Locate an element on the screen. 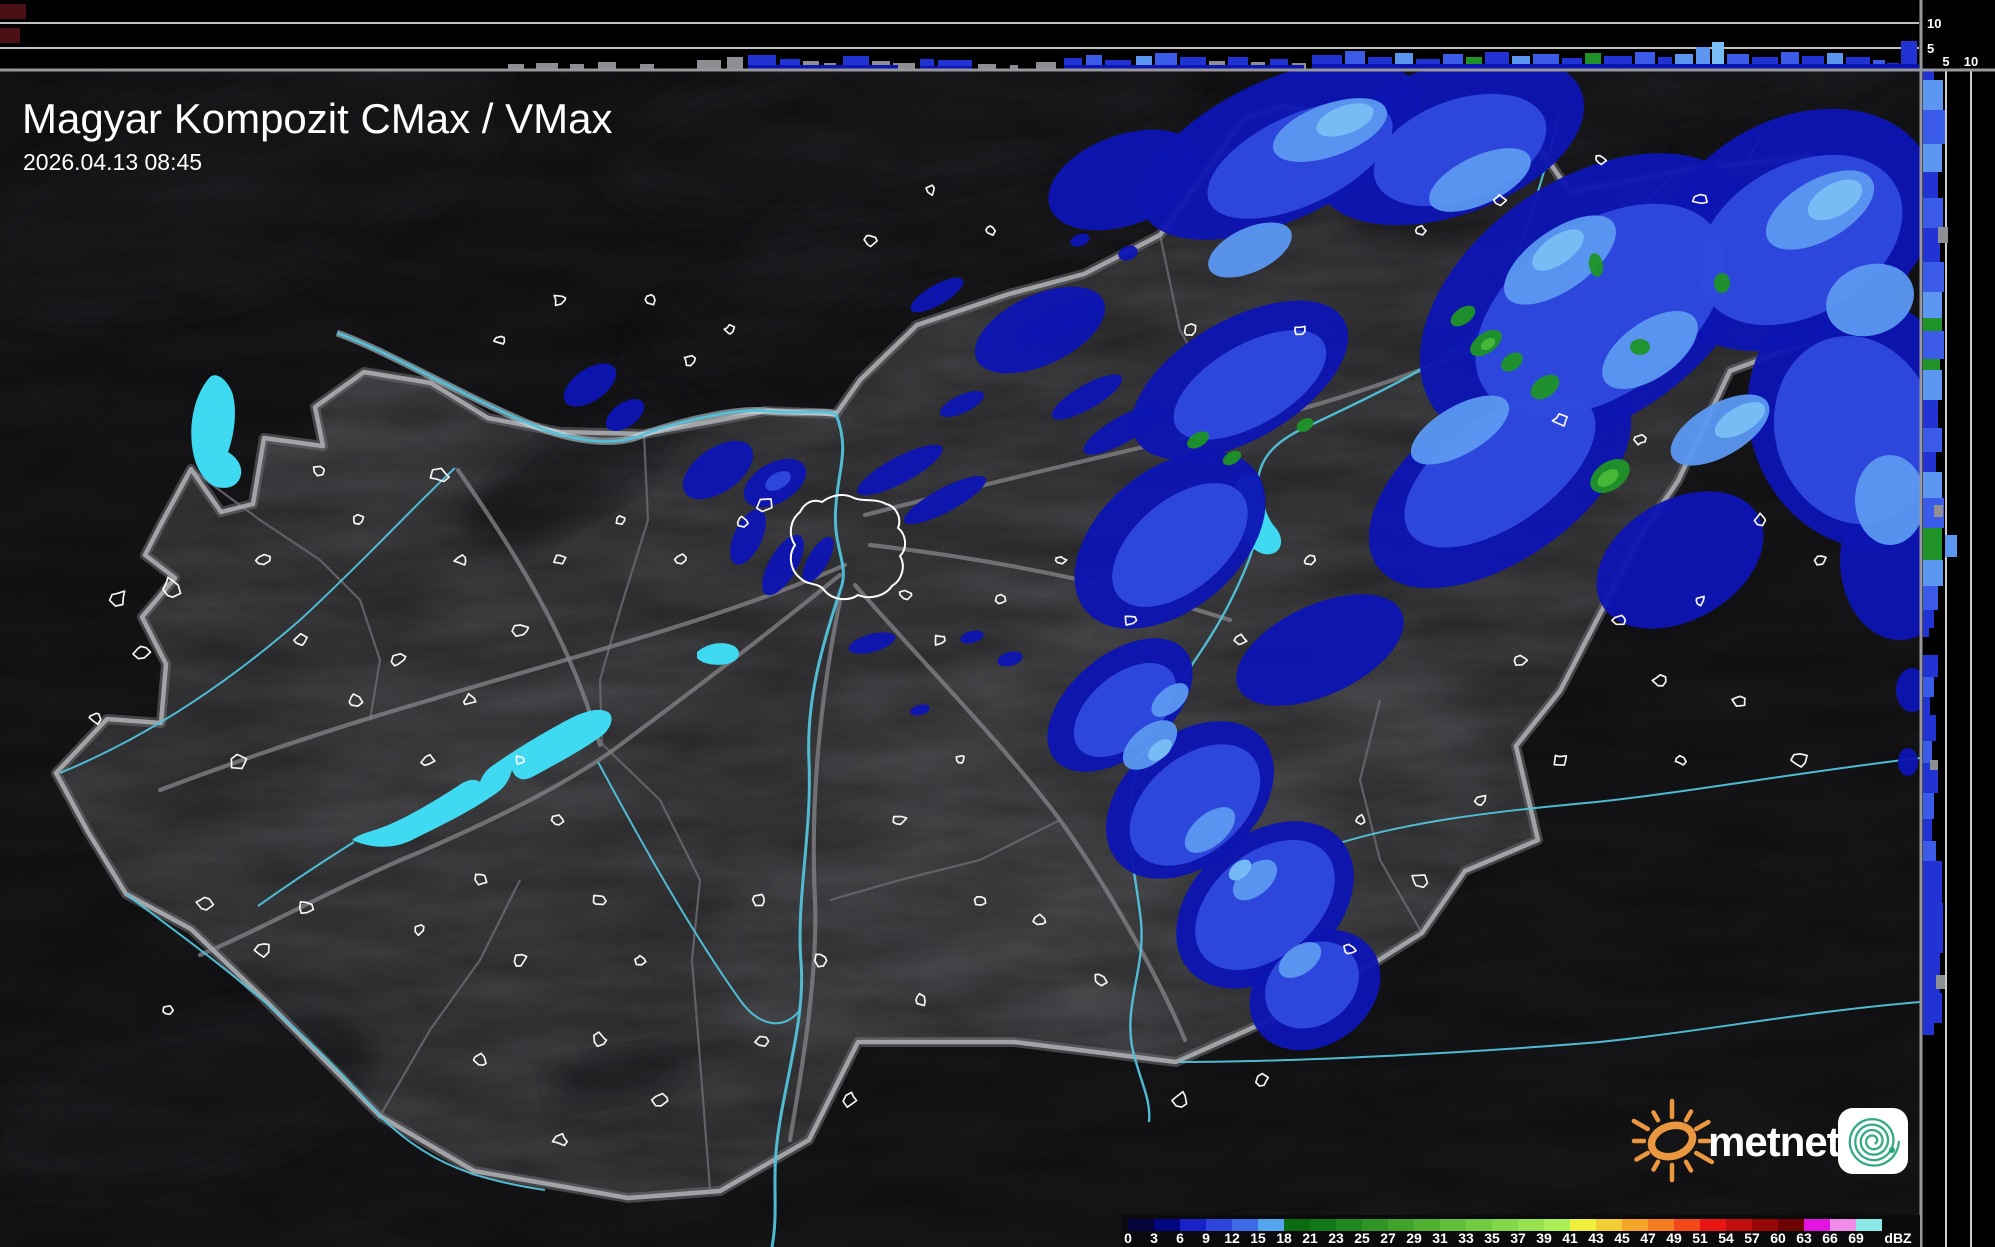 The height and width of the screenshot is (1247, 1995). width-tick-label: 10 is located at coordinates (1971, 61).